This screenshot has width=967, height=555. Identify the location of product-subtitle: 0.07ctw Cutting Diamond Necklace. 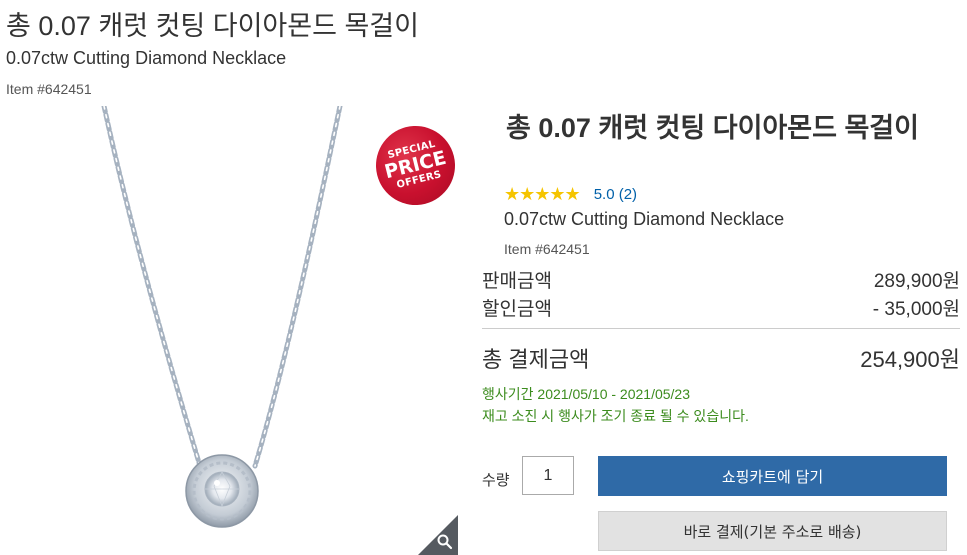
(644, 219).